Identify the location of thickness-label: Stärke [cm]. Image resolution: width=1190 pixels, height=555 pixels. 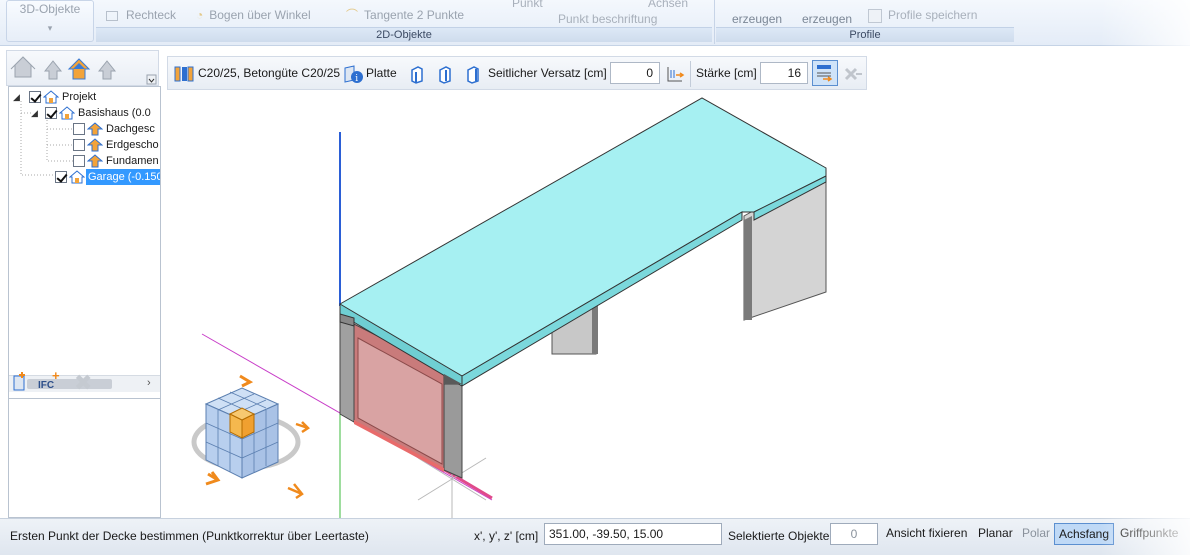
(726, 73).